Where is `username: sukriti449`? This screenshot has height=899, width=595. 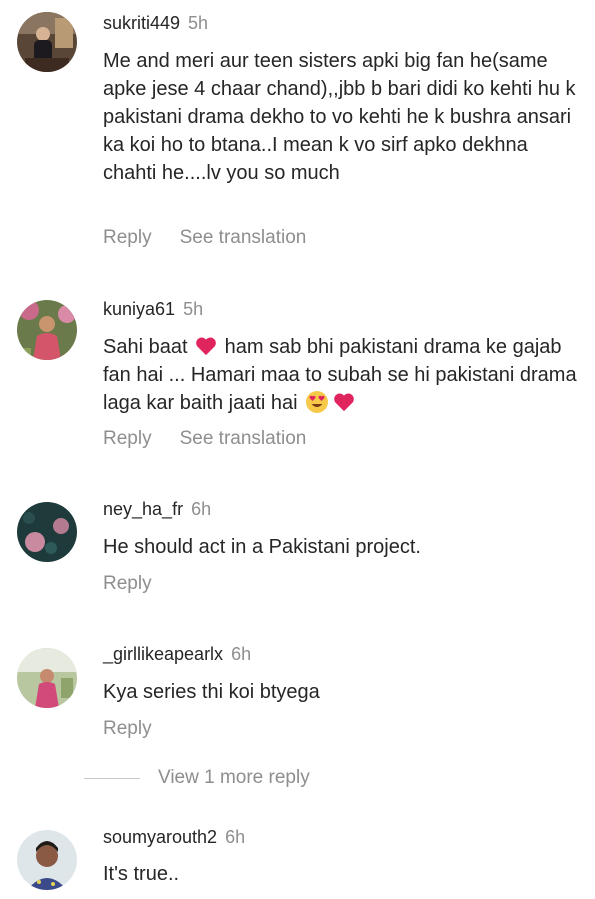 username: sukriti449 is located at coordinates (141, 23).